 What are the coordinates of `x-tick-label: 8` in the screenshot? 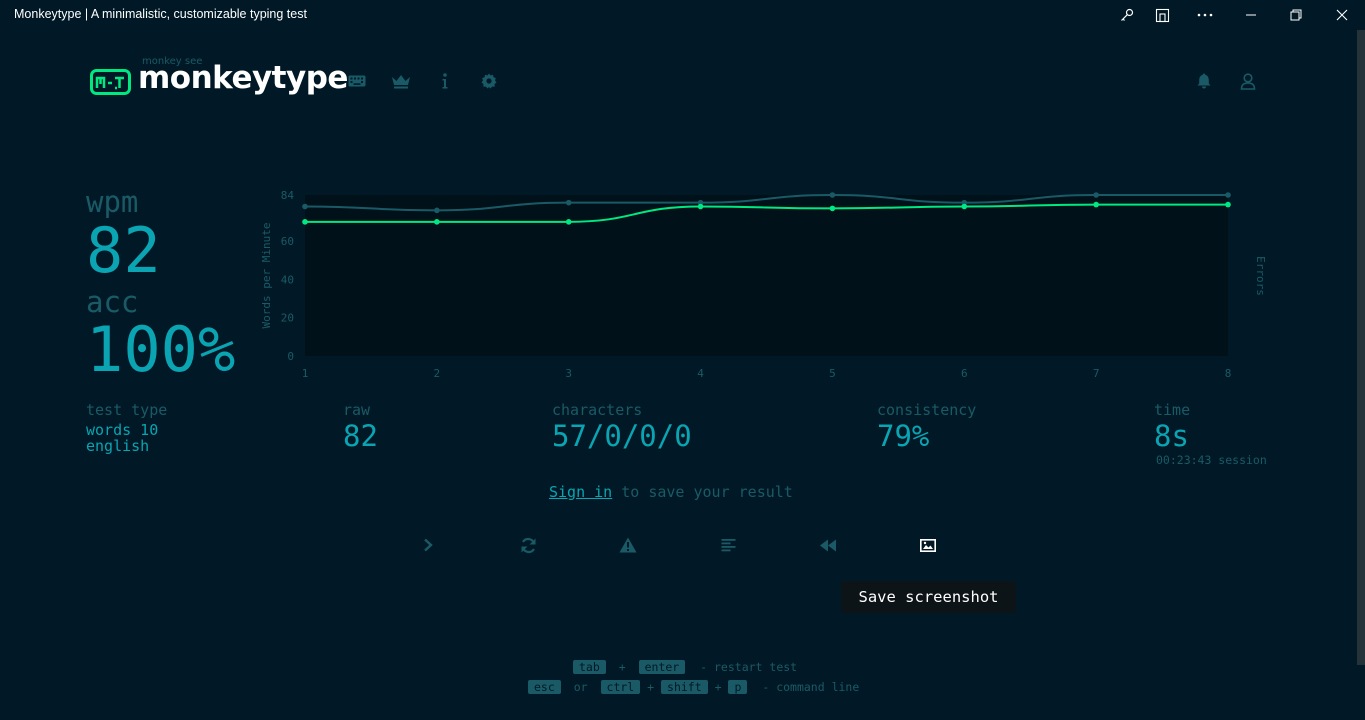 It's located at (1228, 373).